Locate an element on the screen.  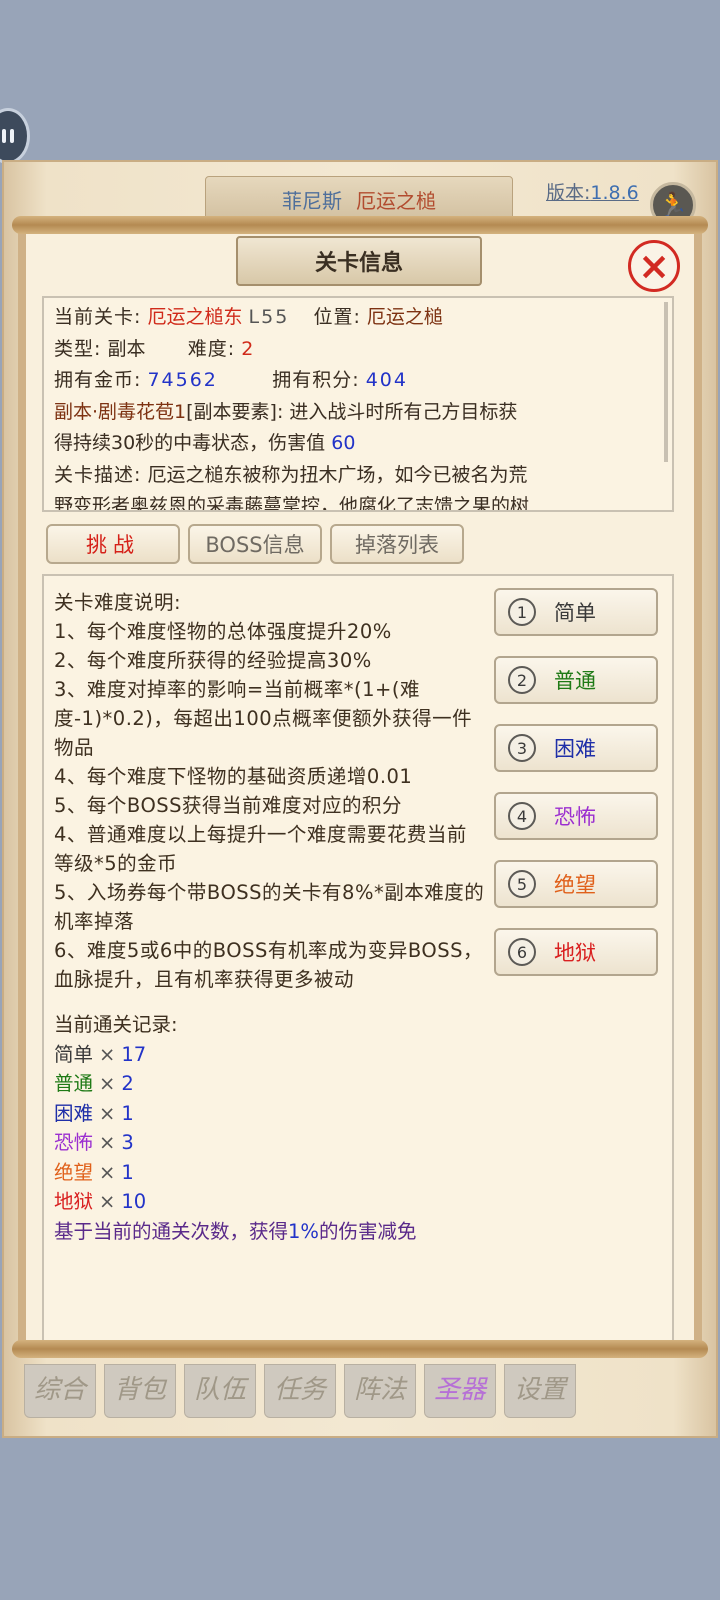
difficulty-easy-button: 1 简单 is located at coordinates (576, 612).